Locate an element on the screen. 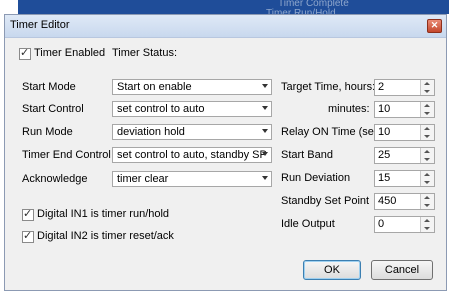 This screenshot has width=449, height=294. run-mode-label: Run Mode is located at coordinates (47, 132).